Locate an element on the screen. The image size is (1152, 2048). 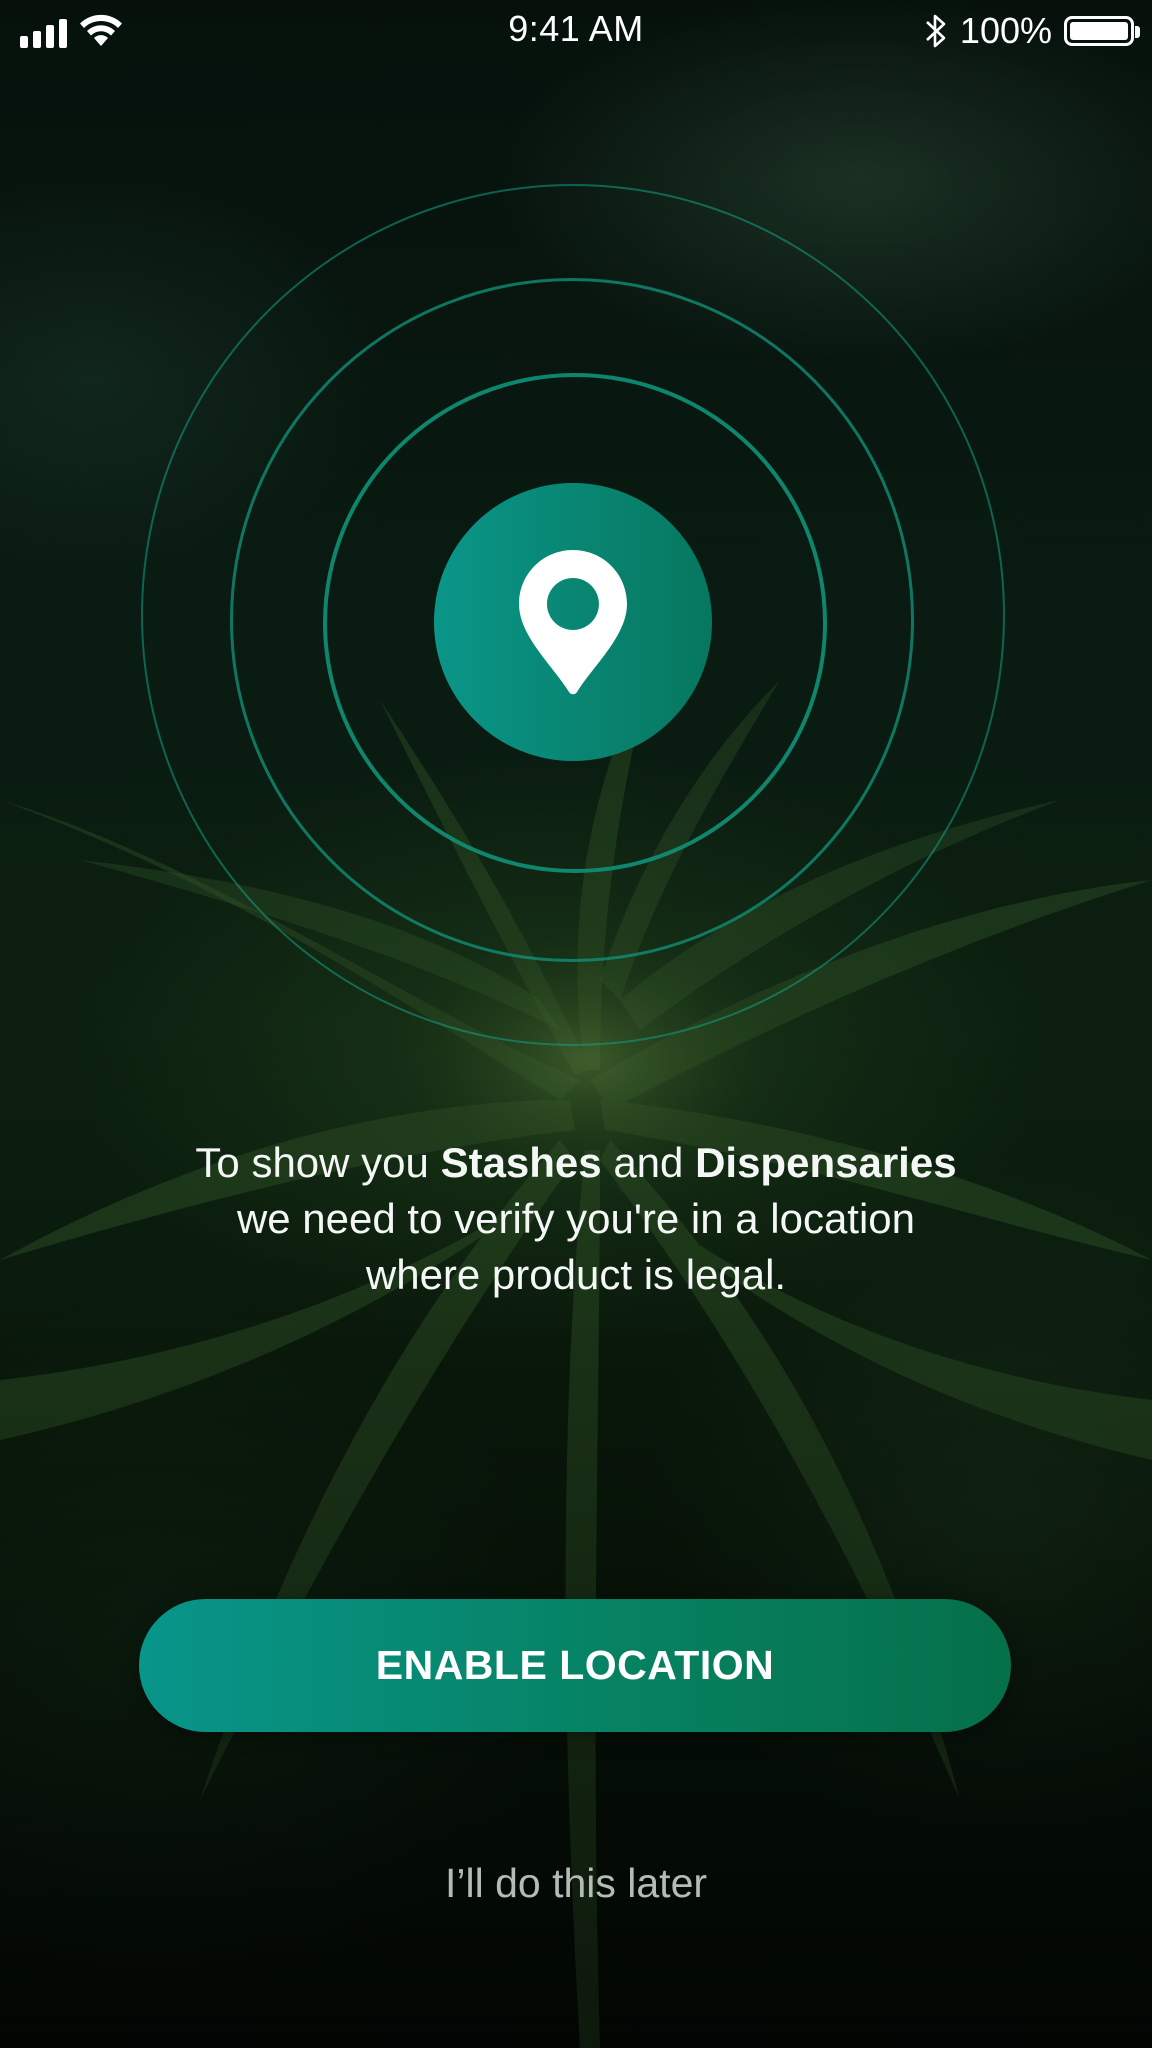
message-line-1: To show you Stashes and Dispensaries is located at coordinates (576, 1163).